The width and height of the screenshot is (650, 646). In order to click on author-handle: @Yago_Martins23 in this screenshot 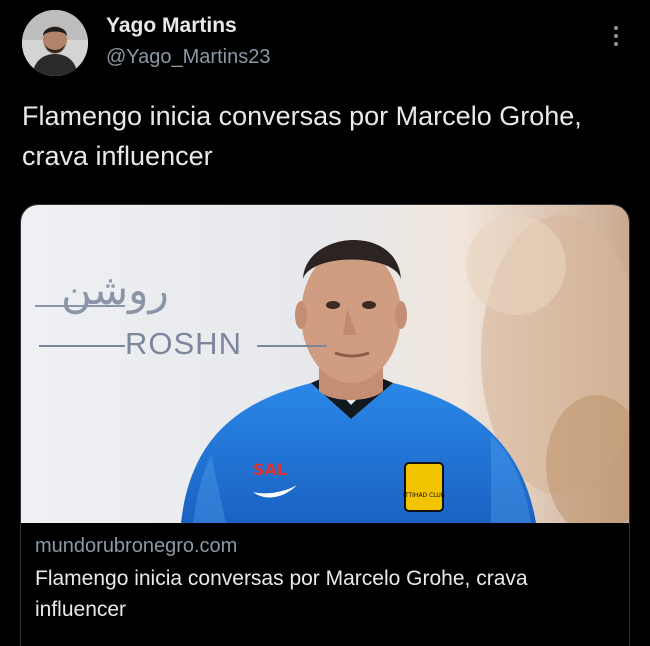, I will do `click(188, 57)`.